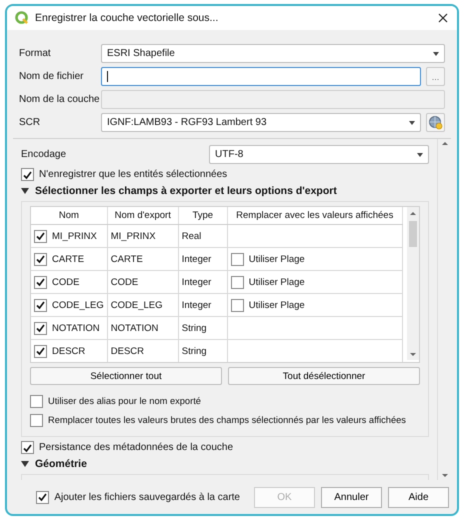 The image size is (464, 522). What do you see at coordinates (44, 154) in the screenshot?
I see `field-label: Encodage` at bounding box center [44, 154].